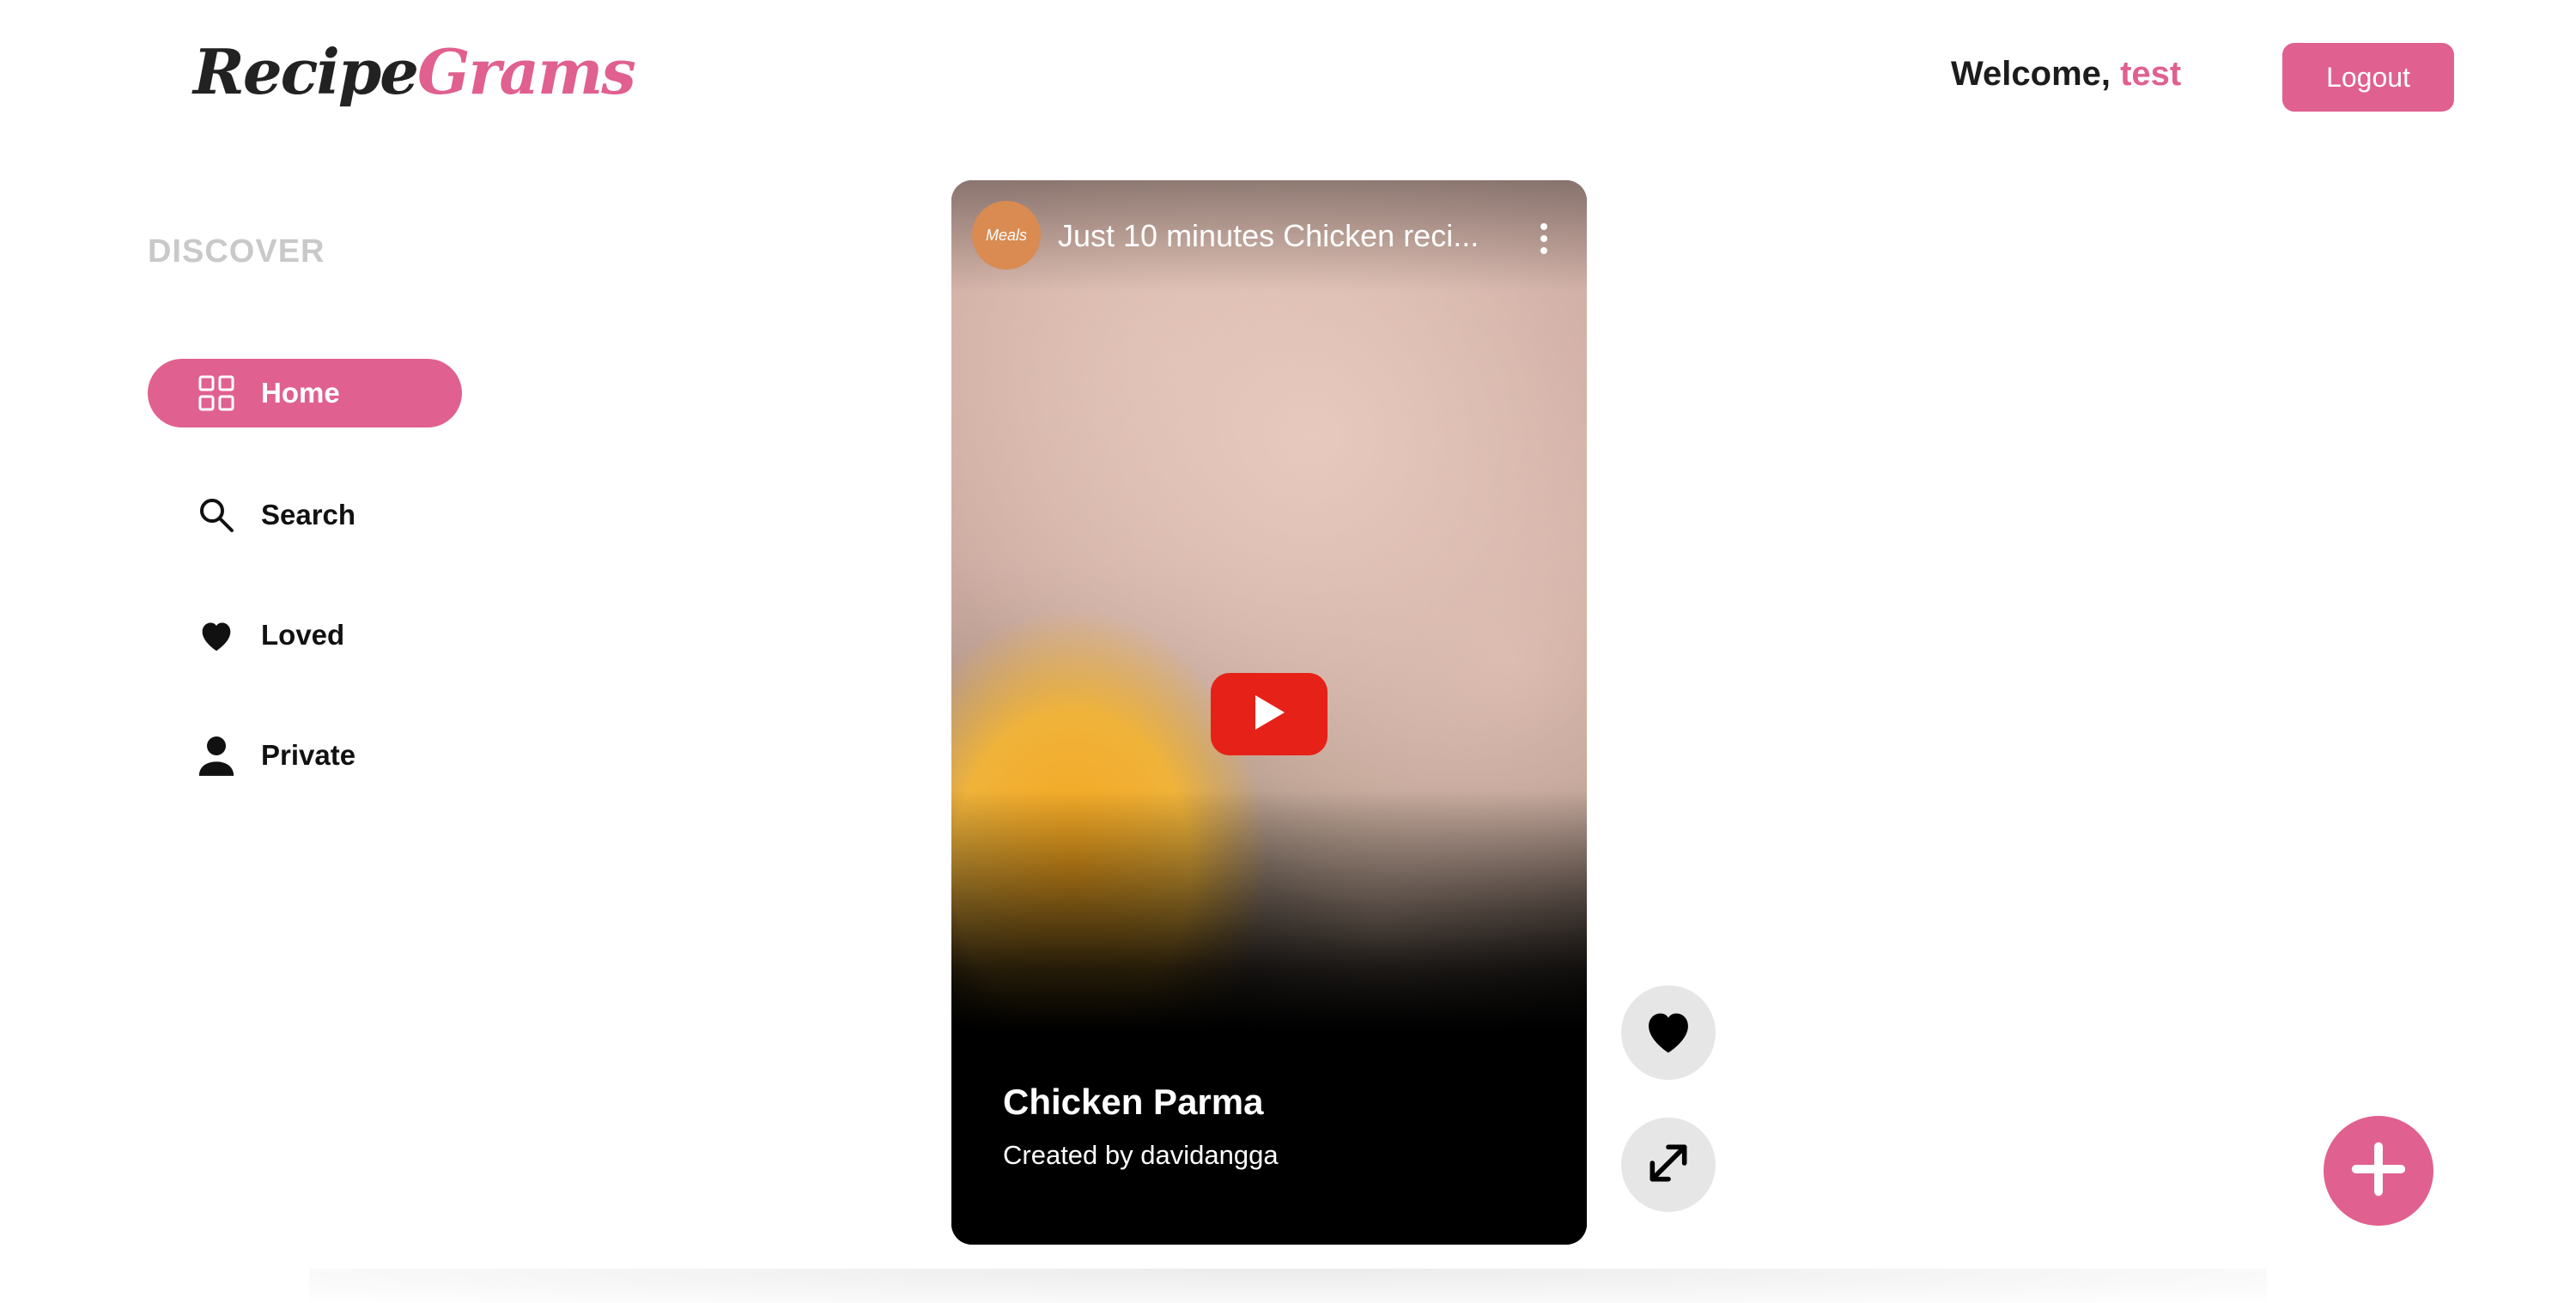 The height and width of the screenshot is (1303, 2576). Describe the element at coordinates (217, 393) in the screenshot. I see `grid-icon` at that location.